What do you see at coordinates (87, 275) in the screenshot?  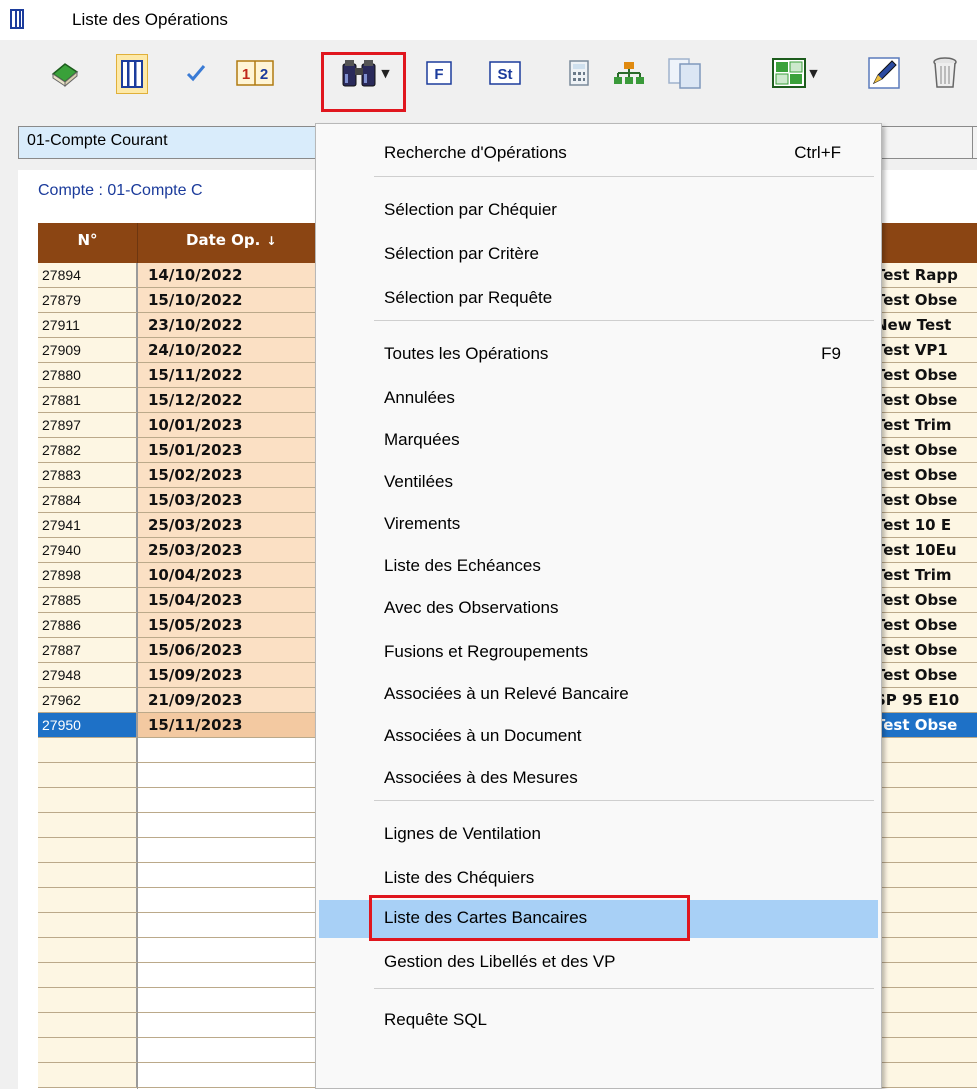 I see `cell-no: 27894` at bounding box center [87, 275].